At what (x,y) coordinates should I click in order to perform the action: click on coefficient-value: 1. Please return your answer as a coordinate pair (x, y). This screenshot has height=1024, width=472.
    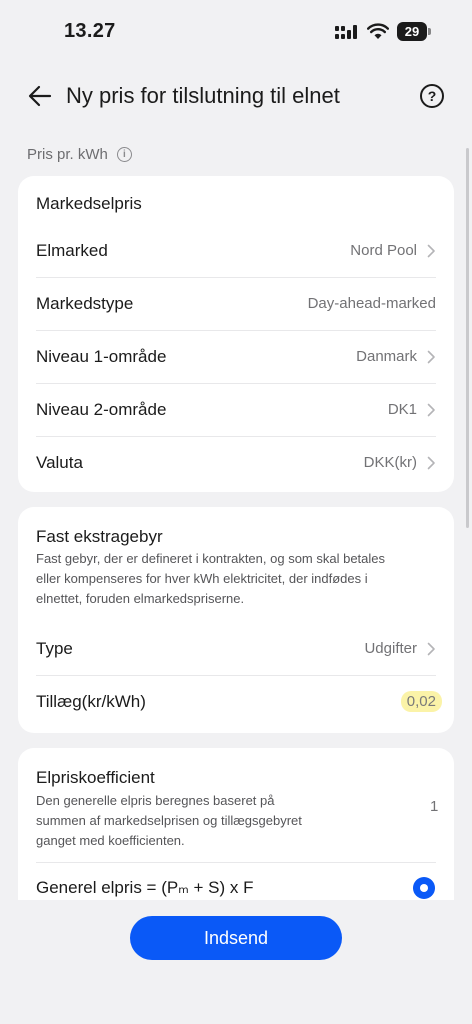
    Looking at the image, I should click on (434, 806).